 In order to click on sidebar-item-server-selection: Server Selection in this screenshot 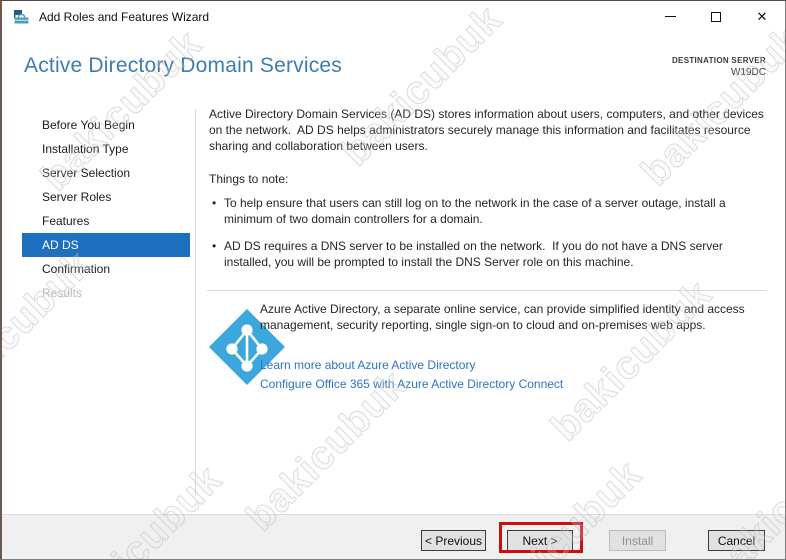, I will do `click(106, 173)`.